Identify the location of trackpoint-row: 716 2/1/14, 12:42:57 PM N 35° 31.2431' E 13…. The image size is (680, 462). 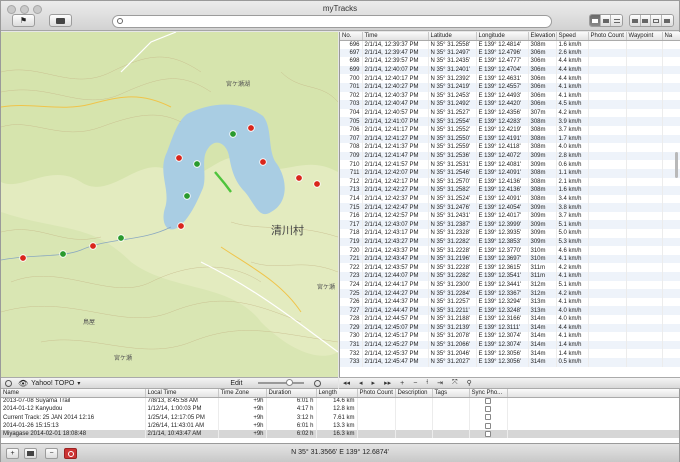
(510, 216).